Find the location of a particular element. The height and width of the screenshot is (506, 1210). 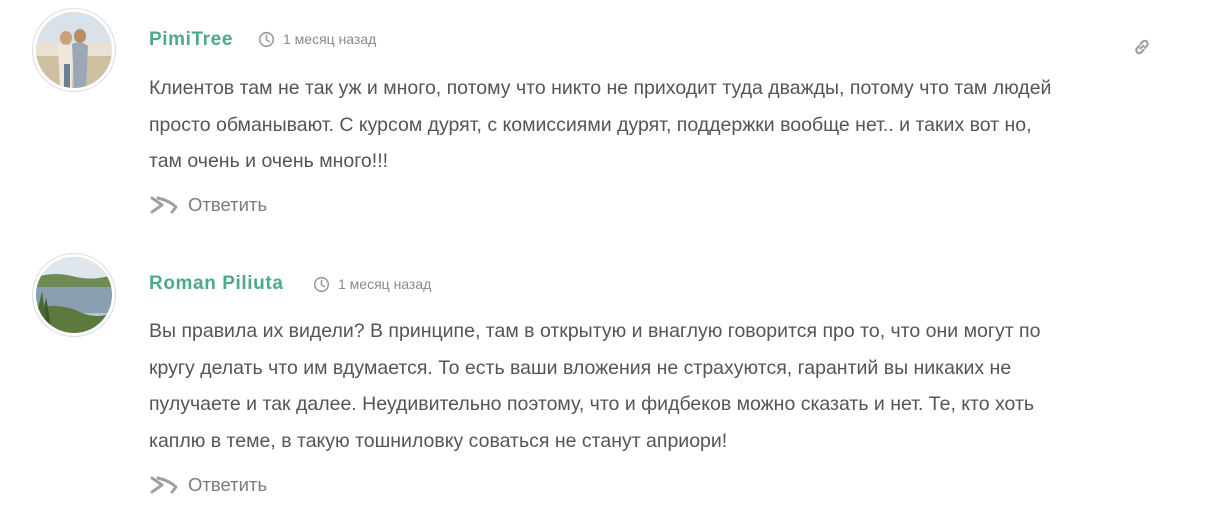

avatar is located at coordinates (74, 295).